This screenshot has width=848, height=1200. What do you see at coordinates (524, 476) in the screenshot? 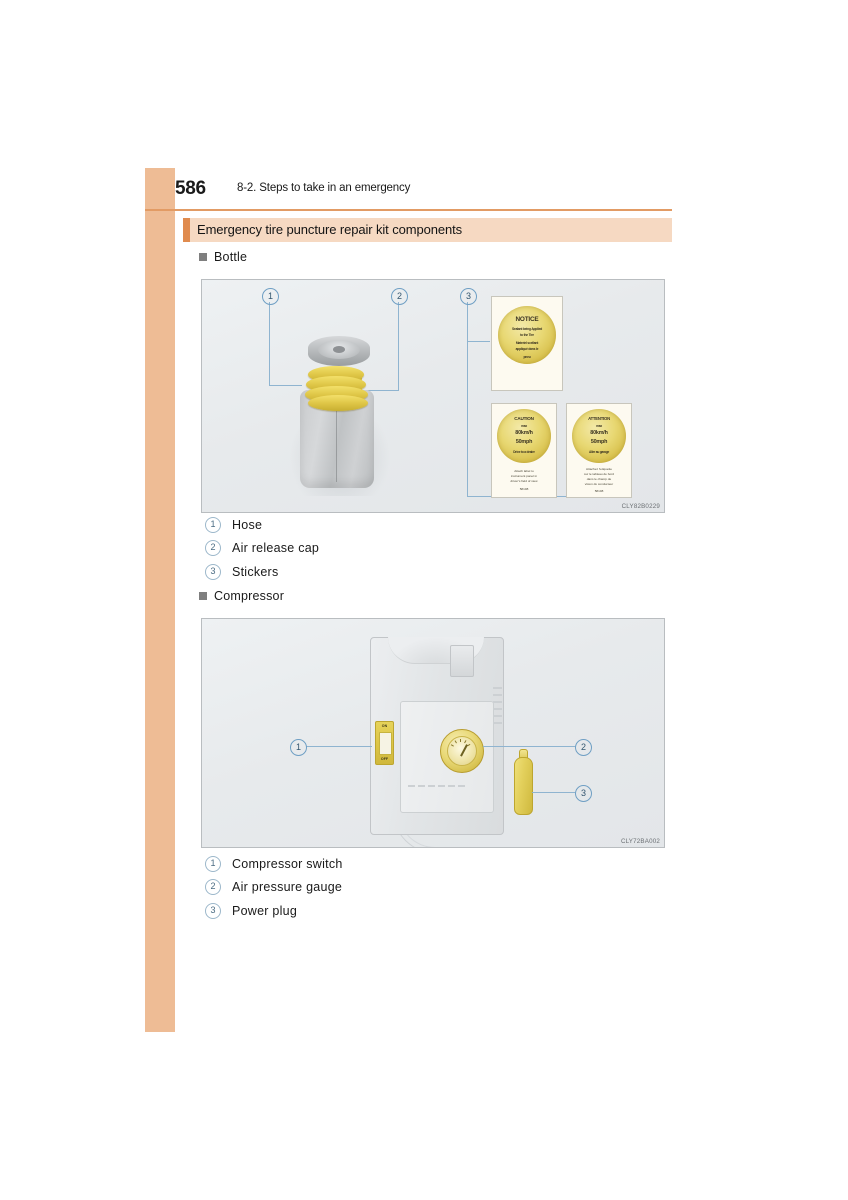
I see `sticker-caution-foot-2: instrument panel in` at bounding box center [524, 476].